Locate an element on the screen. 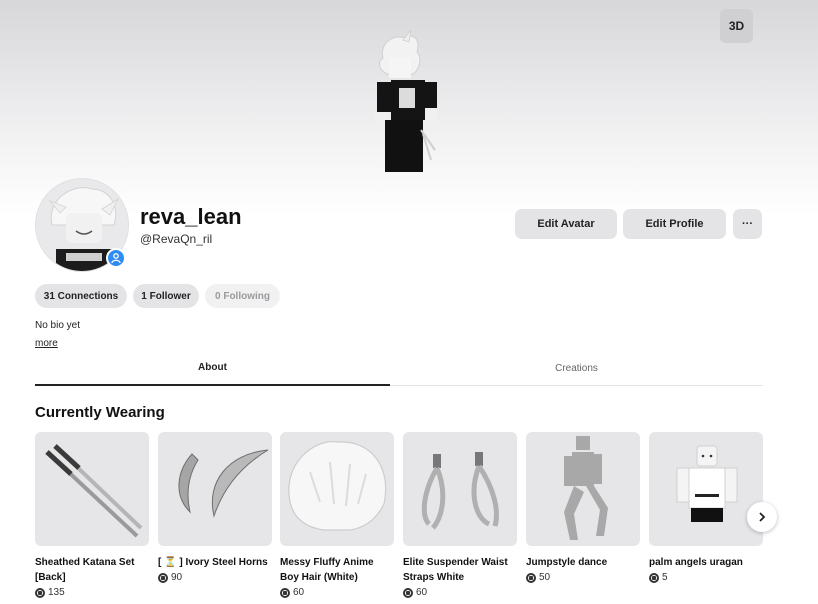 The height and width of the screenshot is (604, 818). item-name: Sheathed Katana Set [Back] is located at coordinates (92, 570).